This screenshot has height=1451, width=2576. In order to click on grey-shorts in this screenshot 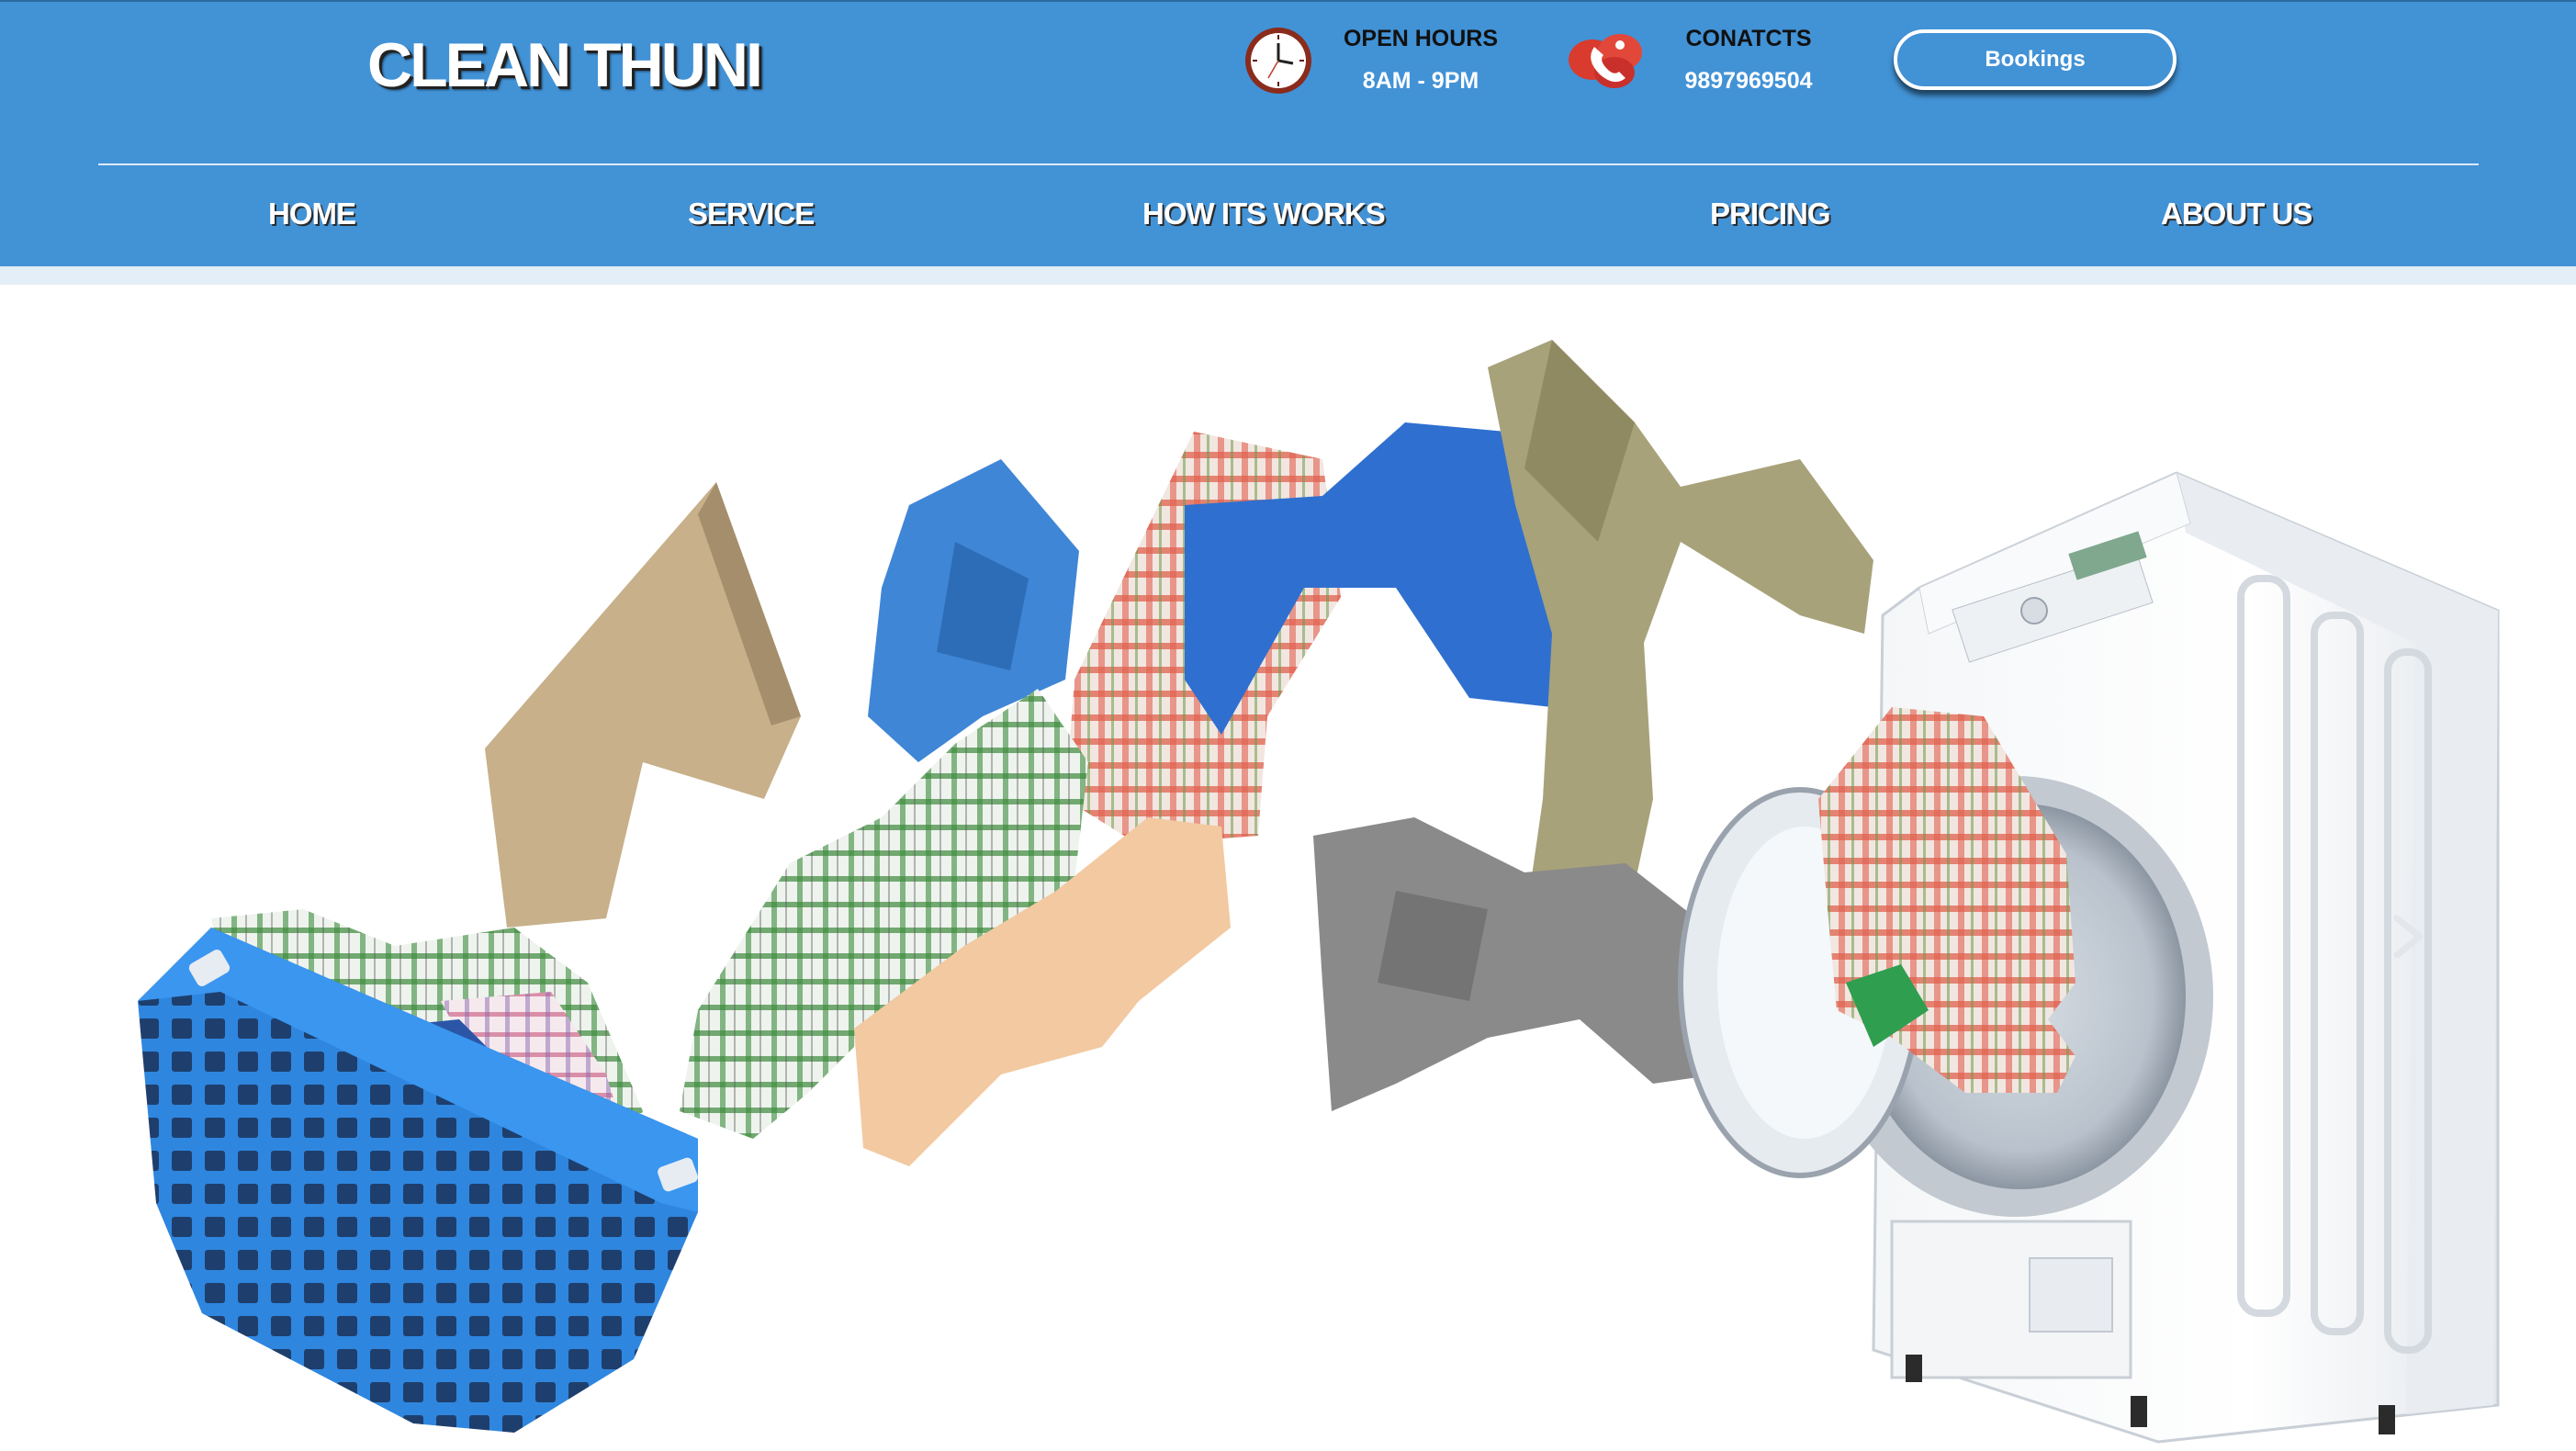, I will do `click(1515, 964)`.